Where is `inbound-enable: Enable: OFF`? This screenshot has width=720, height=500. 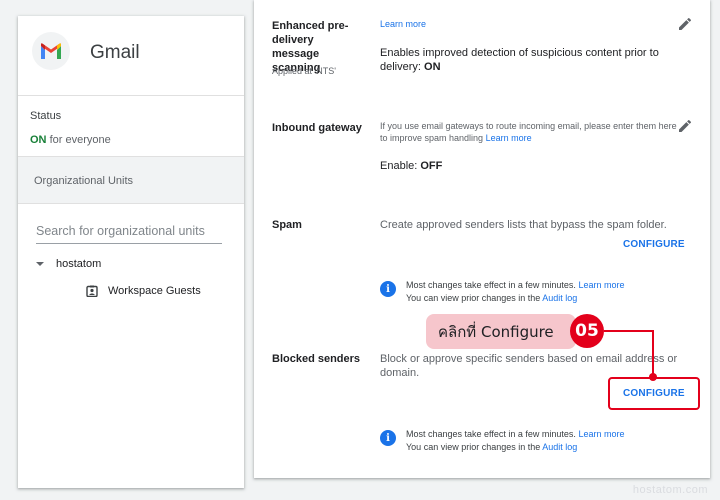
inbound-enable: Enable: OFF is located at coordinates (411, 166).